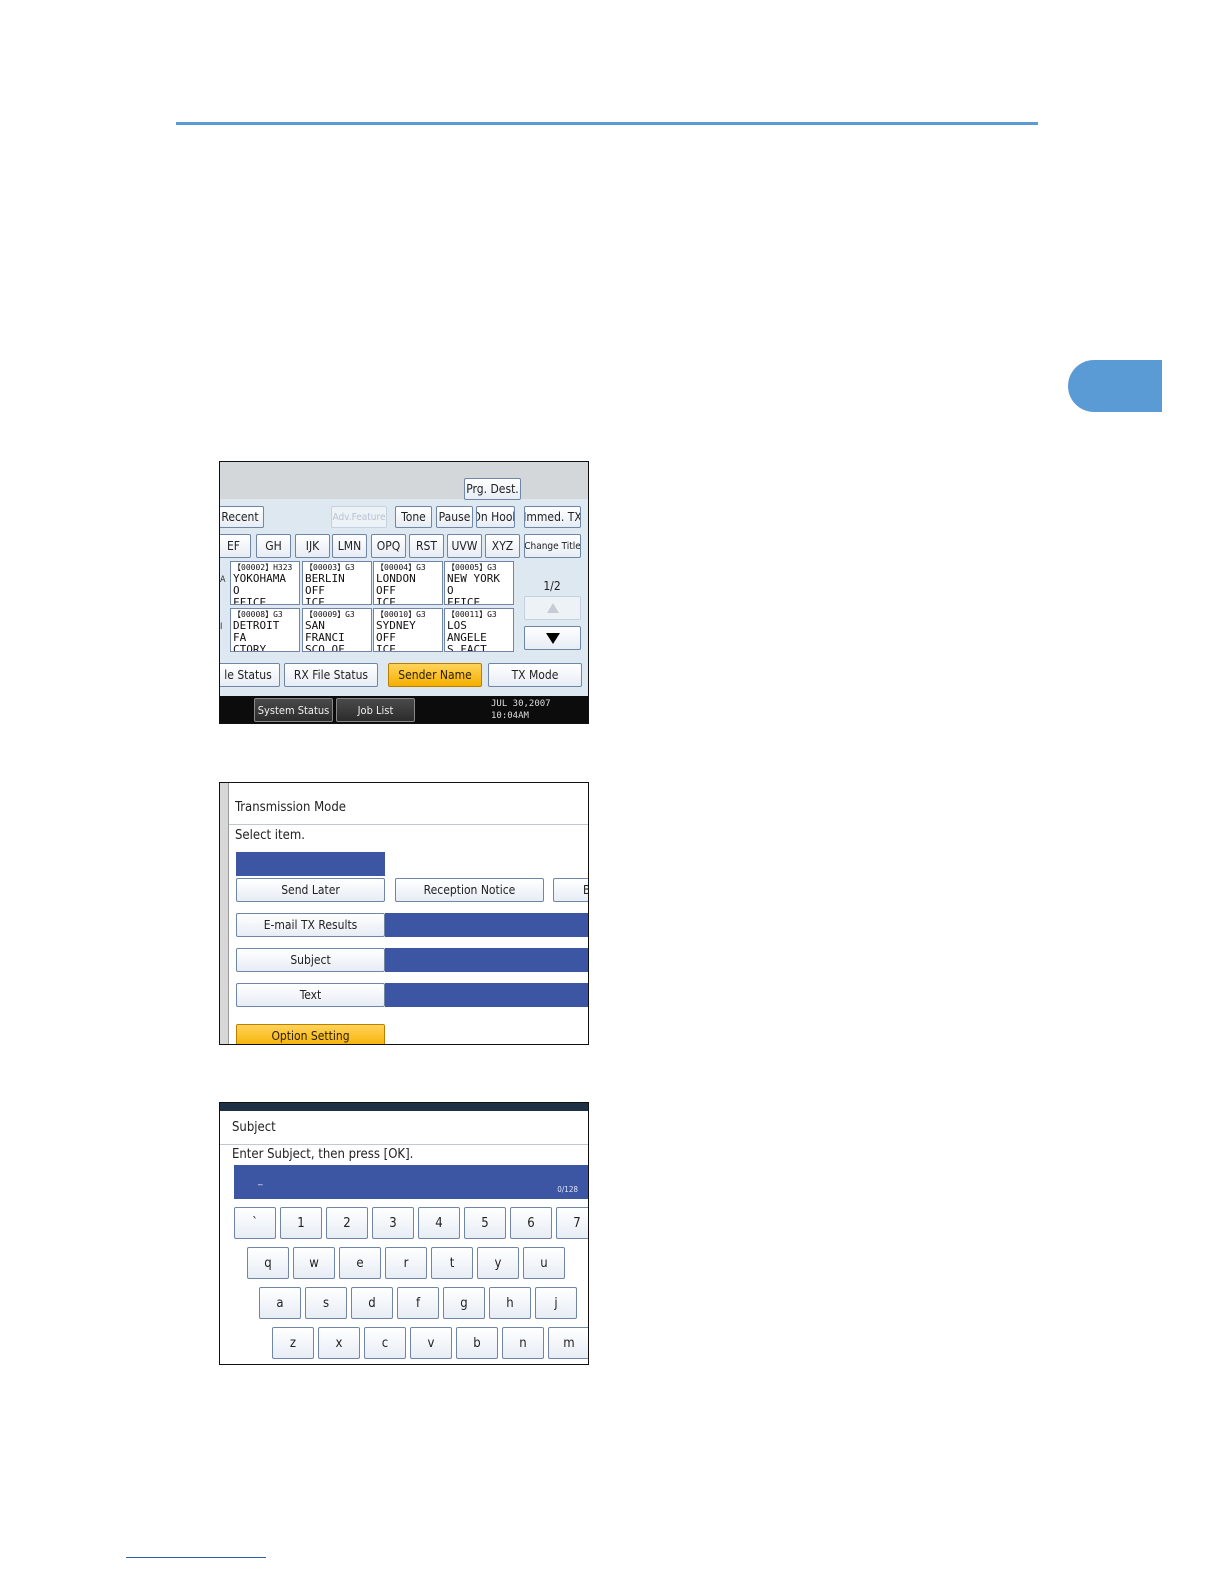 The height and width of the screenshot is (1584, 1224). I want to click on destination-name-line1: YOKOHAMA O, so click(259, 584).